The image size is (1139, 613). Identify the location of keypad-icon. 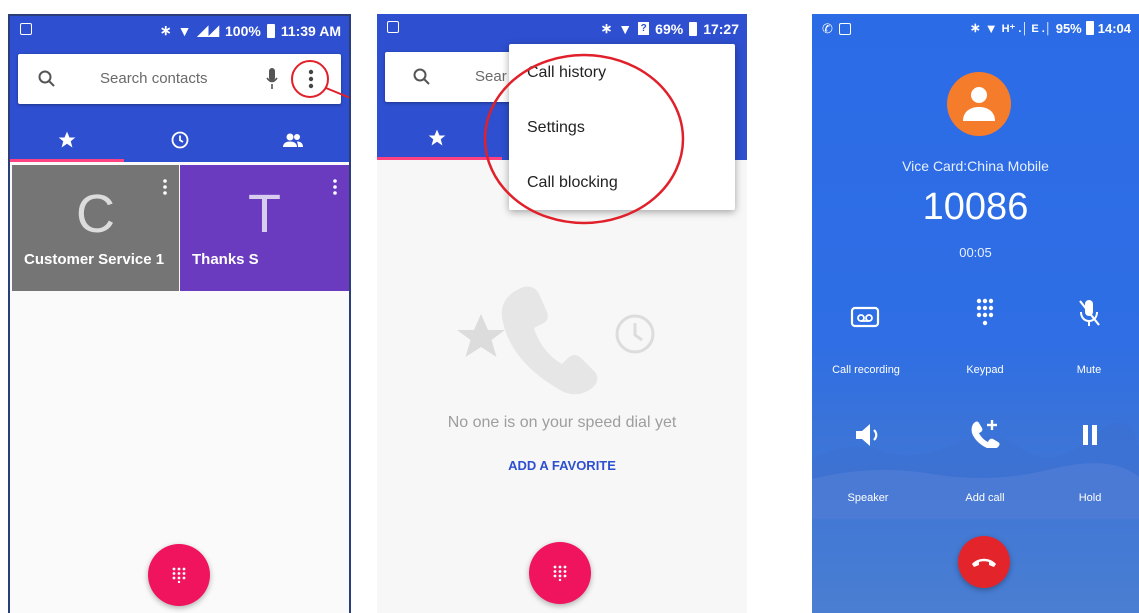
(985, 313).